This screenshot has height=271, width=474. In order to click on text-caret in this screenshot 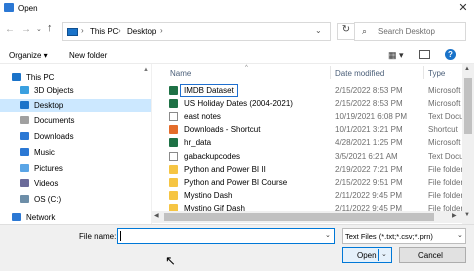, I will do `click(120, 236)`.